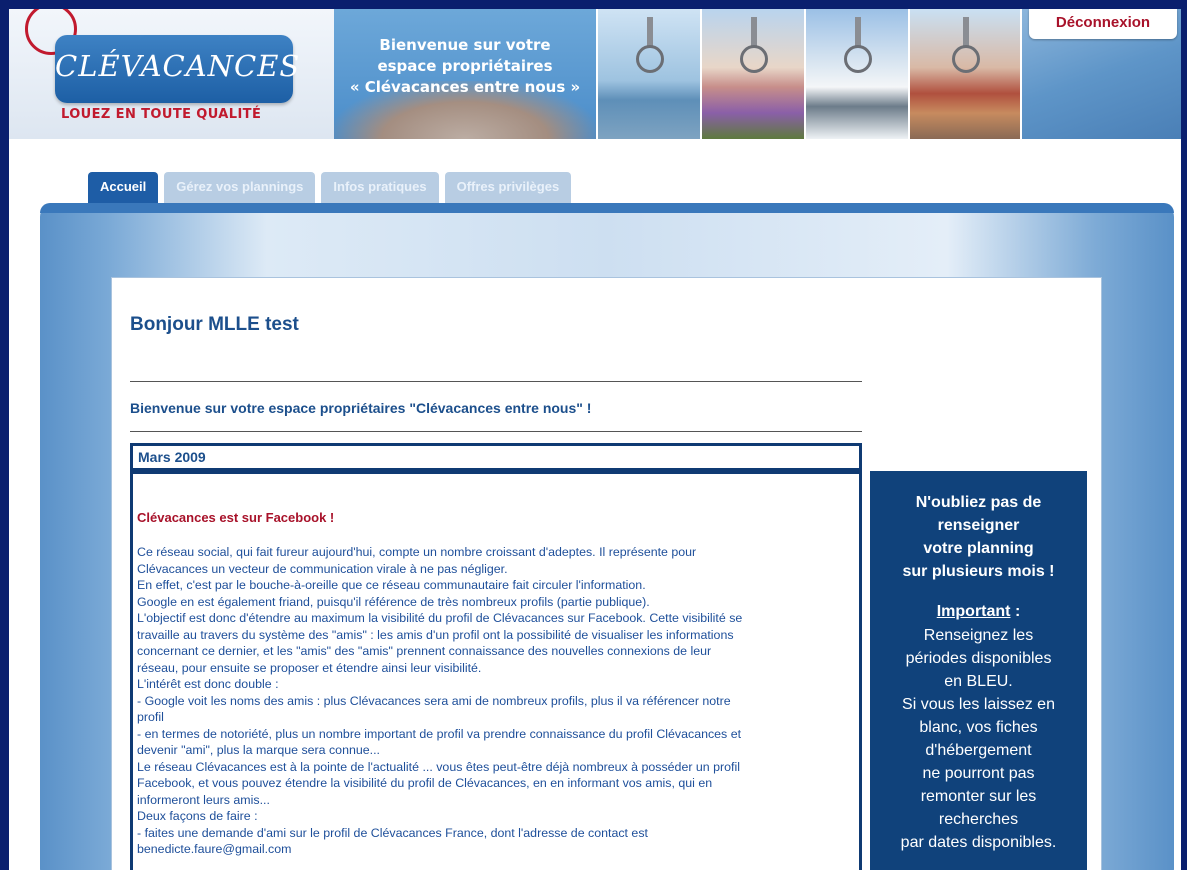  Describe the element at coordinates (978, 525) in the screenshot. I see `reminder-title-line: renseigner` at that location.